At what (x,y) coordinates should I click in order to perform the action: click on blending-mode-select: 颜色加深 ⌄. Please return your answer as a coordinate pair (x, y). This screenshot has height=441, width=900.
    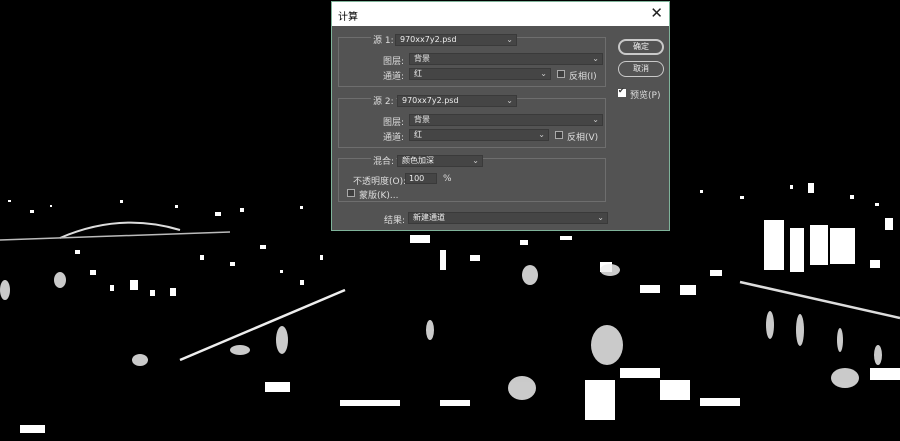
    Looking at the image, I should click on (440, 161).